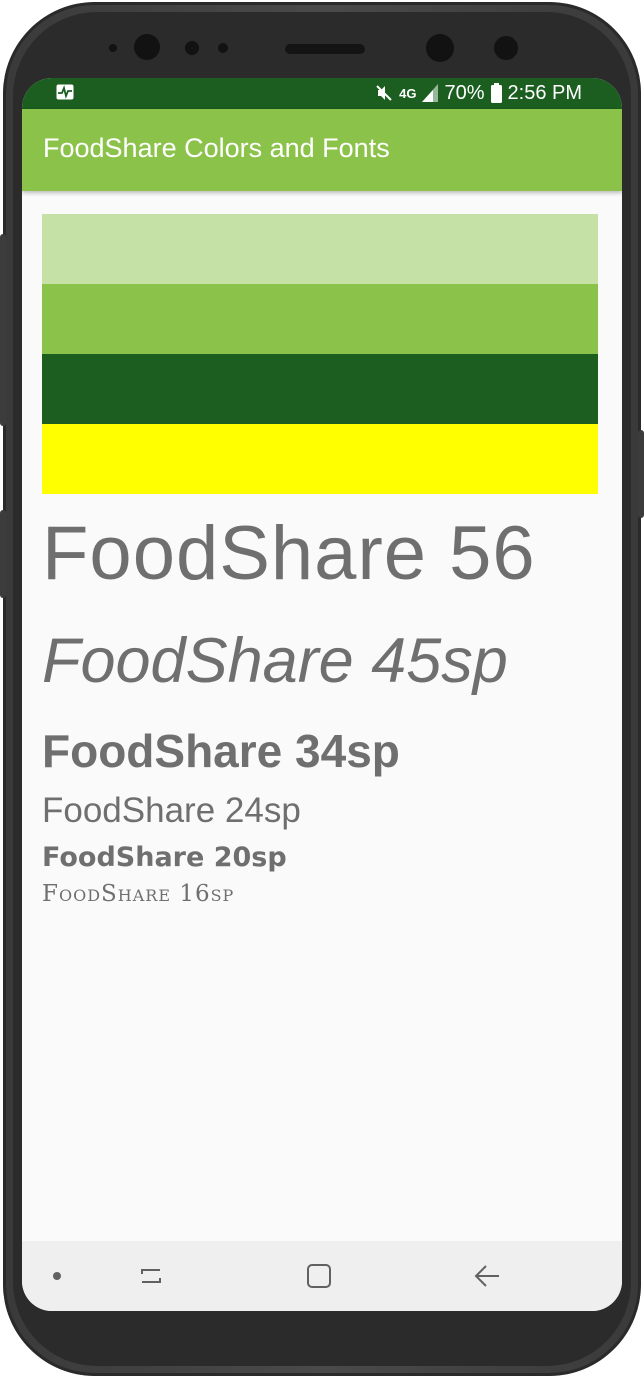 This screenshot has width=644, height=1378. I want to click on navigation-bar, so click(322, 1276).